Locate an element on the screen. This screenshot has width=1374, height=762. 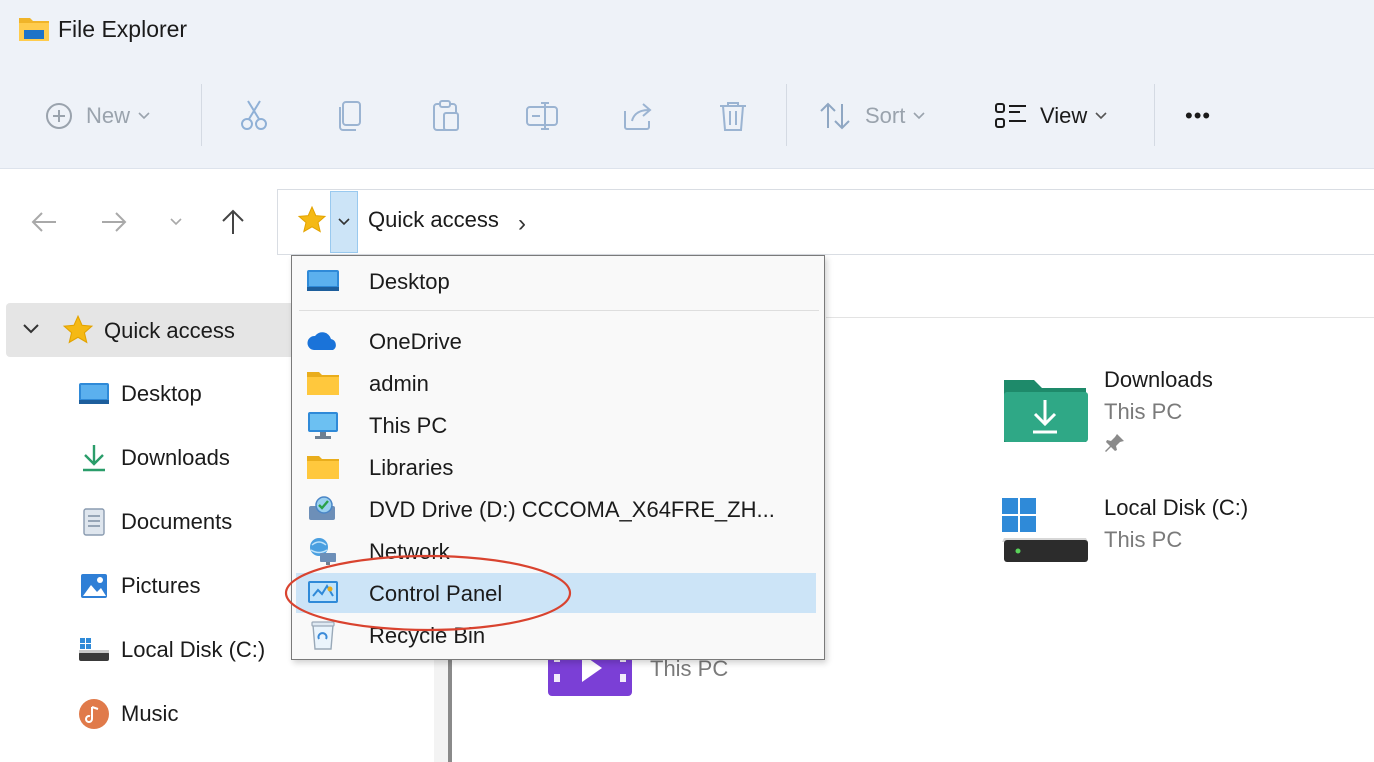
see-more-button: ••• is located at coordinates (1198, 116).